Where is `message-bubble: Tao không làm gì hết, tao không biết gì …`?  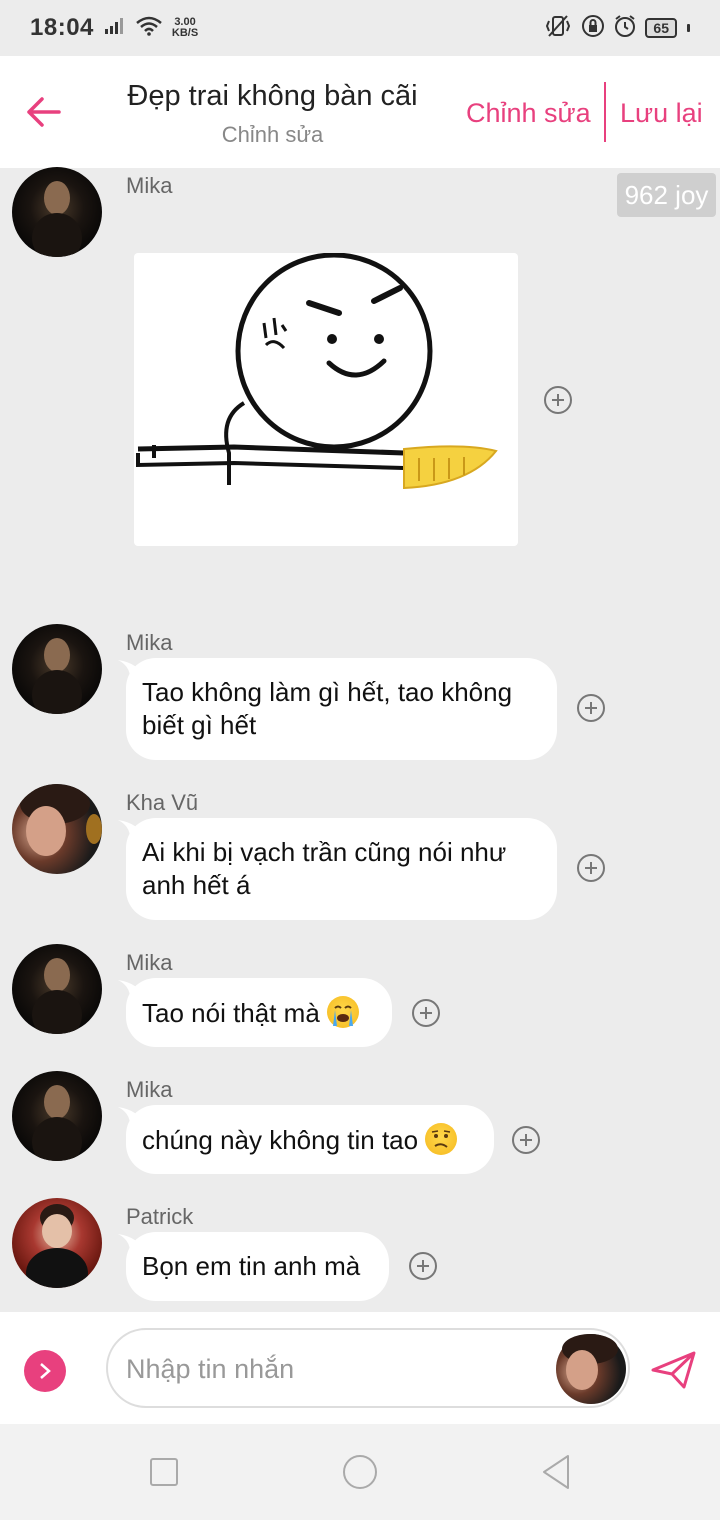
message-bubble: Tao không làm gì hết, tao không biết gì … is located at coordinates (341, 709).